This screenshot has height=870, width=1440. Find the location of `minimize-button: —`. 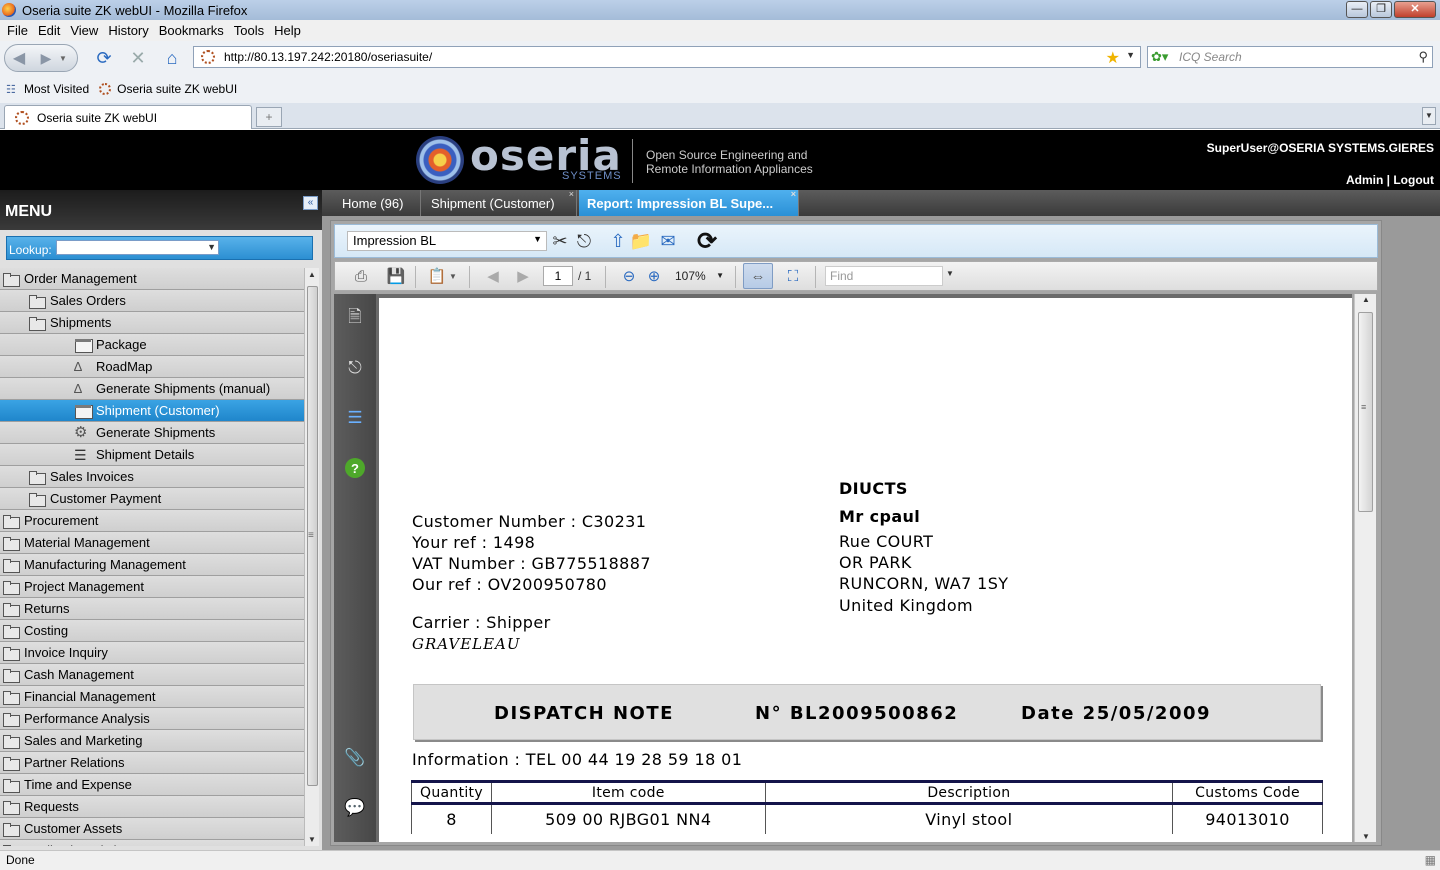

minimize-button: — is located at coordinates (1357, 9).